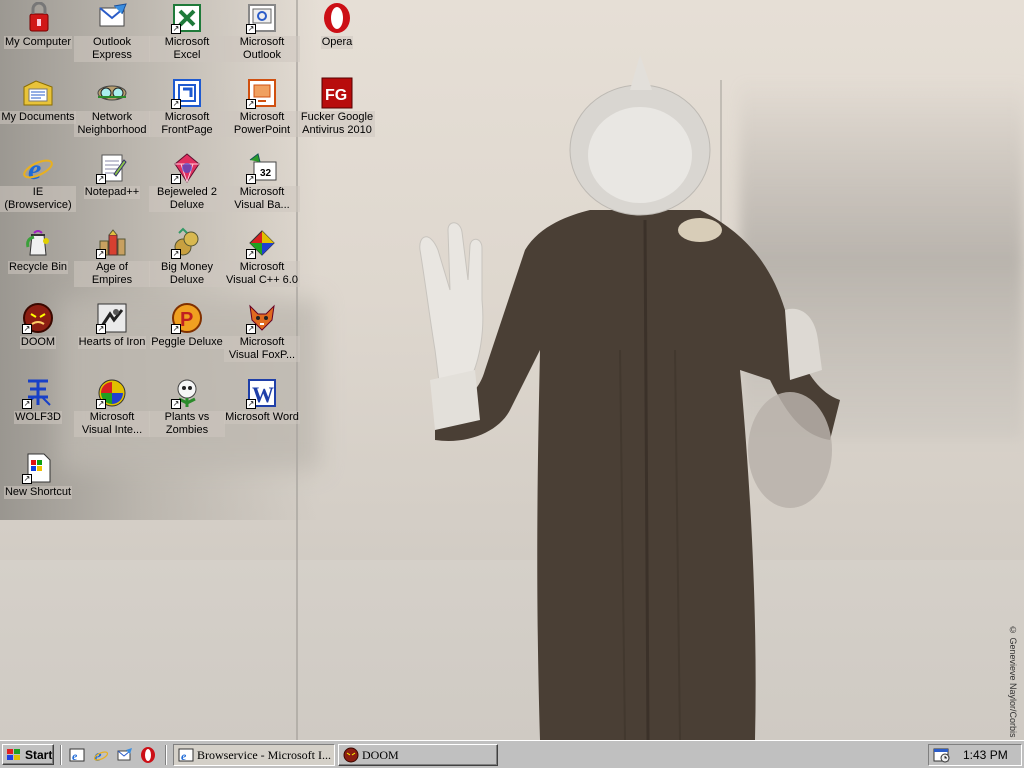 The image size is (1024, 768). What do you see at coordinates (38, 318) in the screenshot?
I see `doom-icon: ↗` at bounding box center [38, 318].